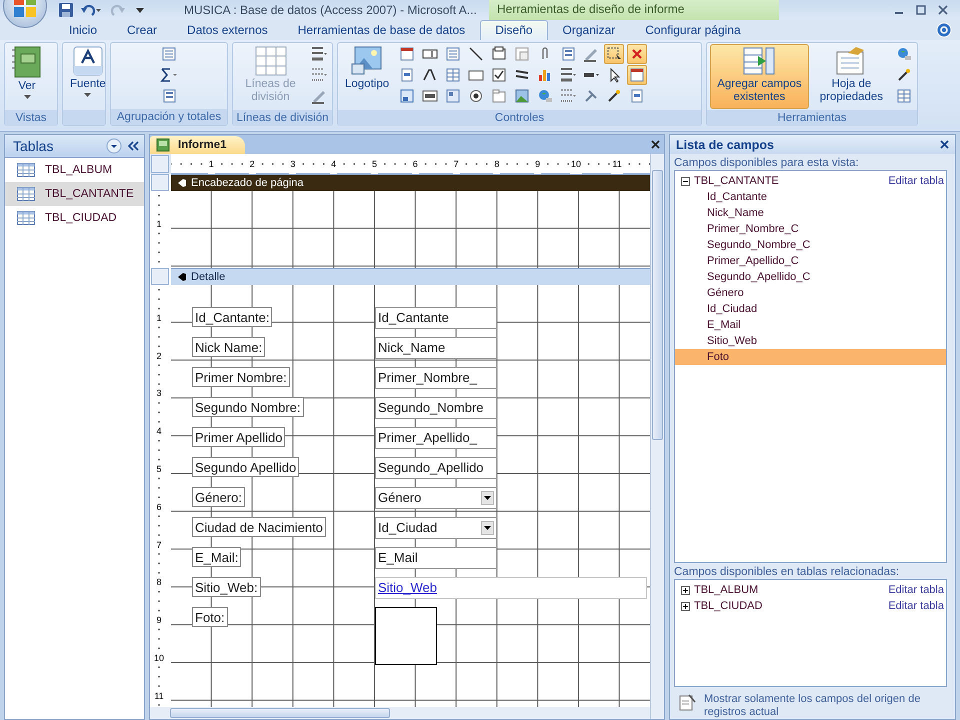  I want to click on table-item: TBL_ALBUM, so click(74, 170).